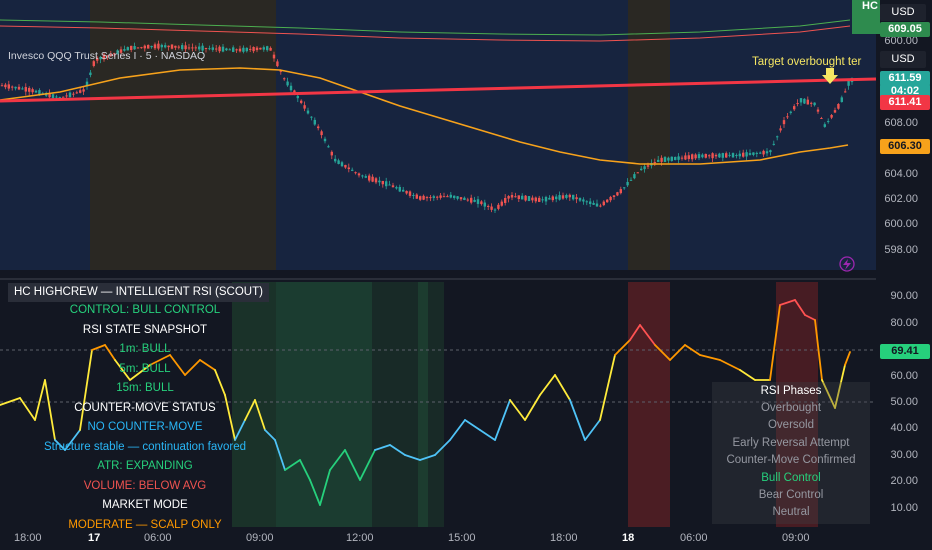  Describe the element at coordinates (462, 538) in the screenshot. I see `time-axis-tick: 15:00` at that location.